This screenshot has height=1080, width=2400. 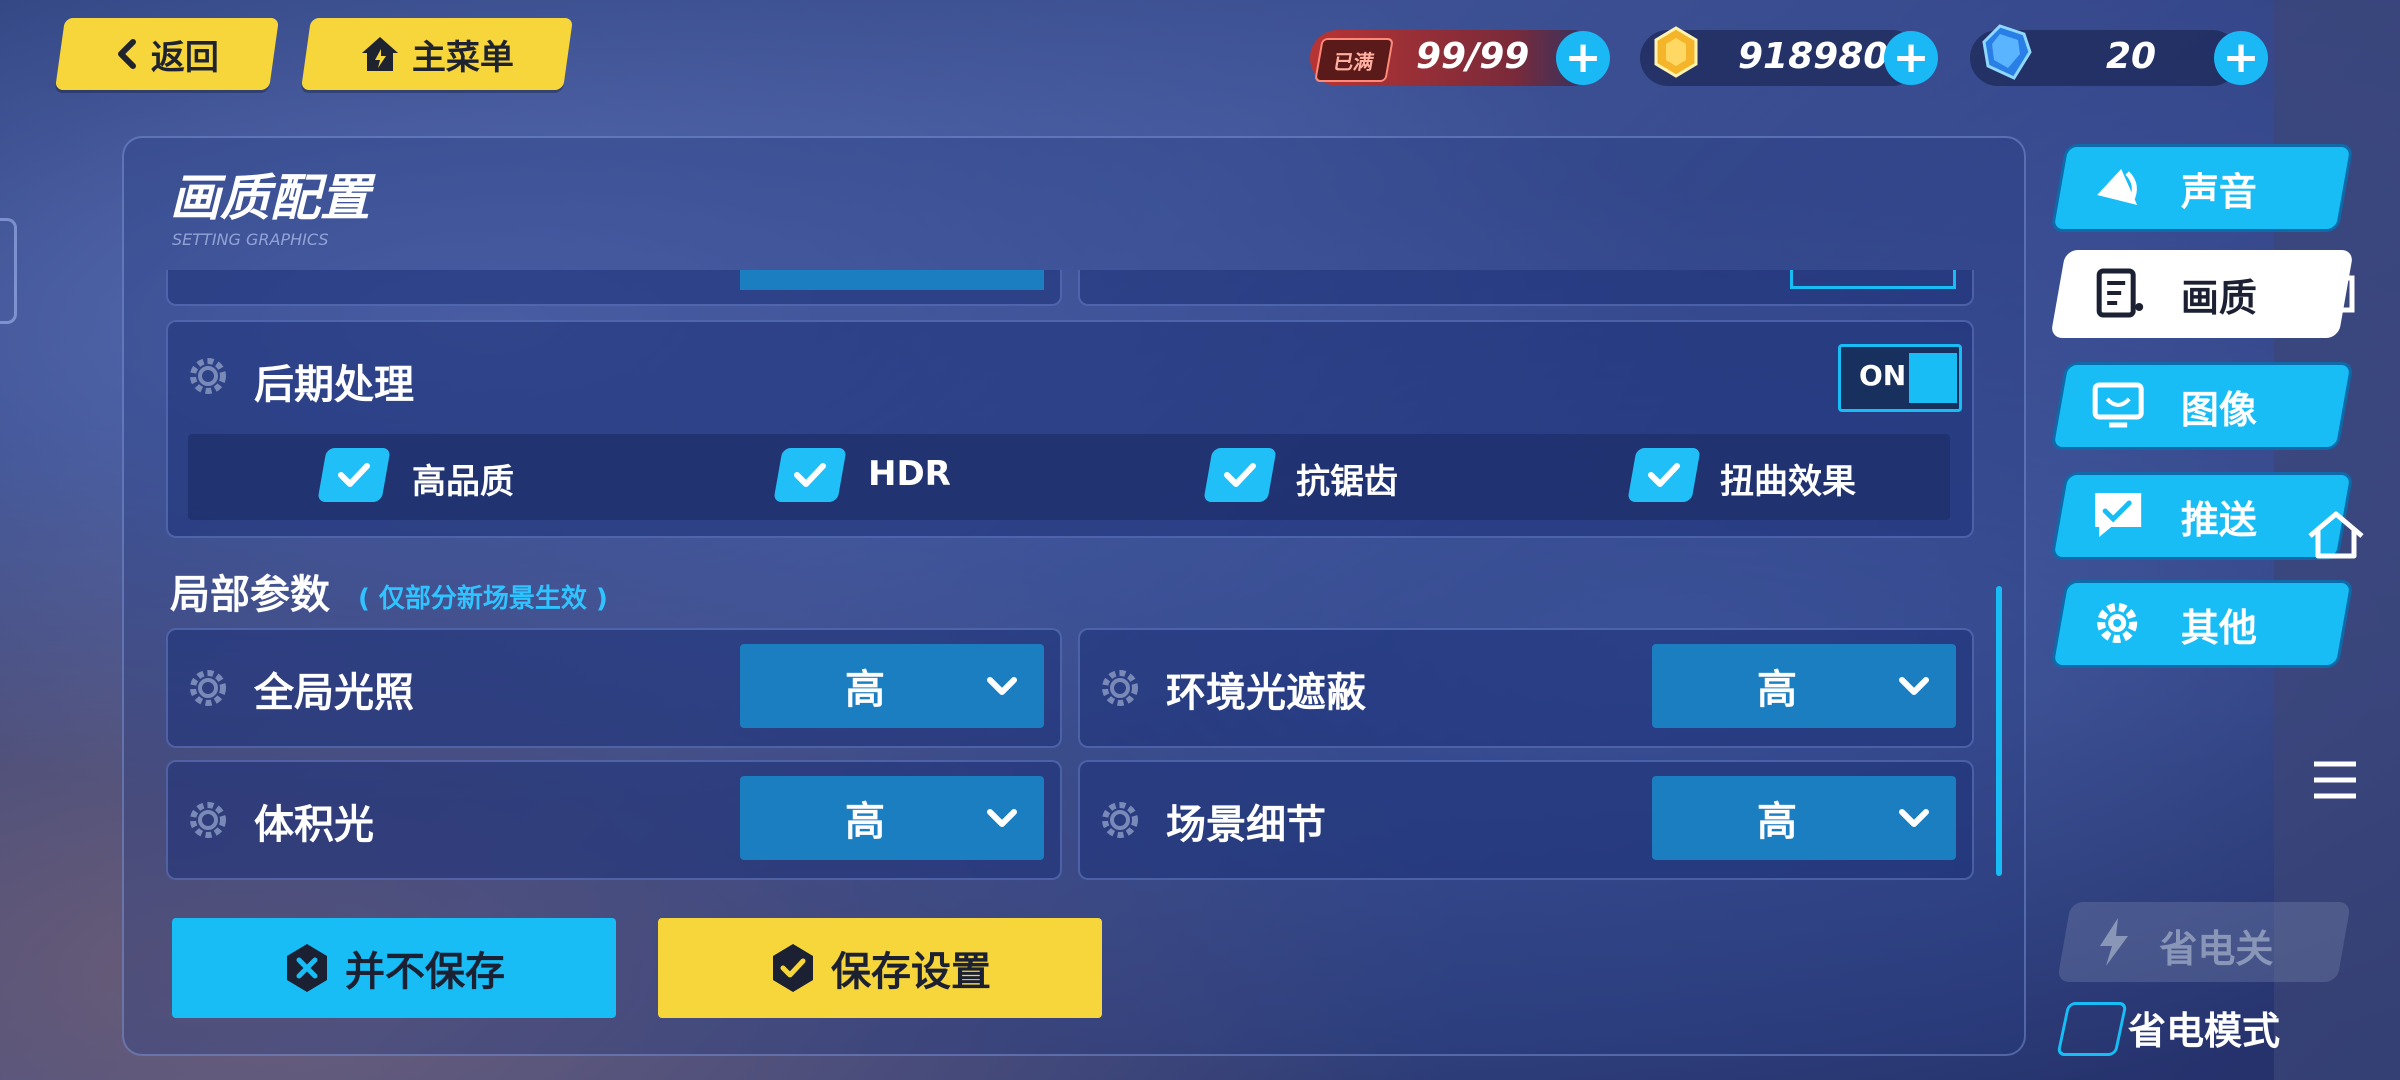 What do you see at coordinates (2118, 515) in the screenshot?
I see `message-check-icon` at bounding box center [2118, 515].